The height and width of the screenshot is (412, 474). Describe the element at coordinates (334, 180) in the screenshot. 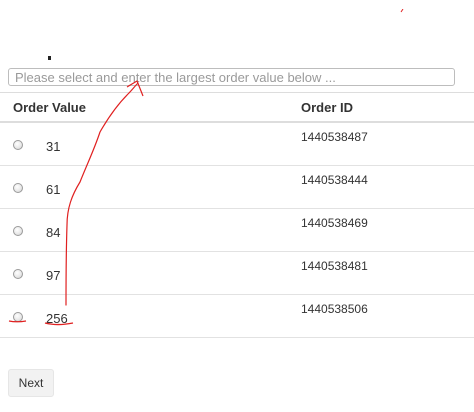

I see `order-id-cell: 1440538444` at that location.